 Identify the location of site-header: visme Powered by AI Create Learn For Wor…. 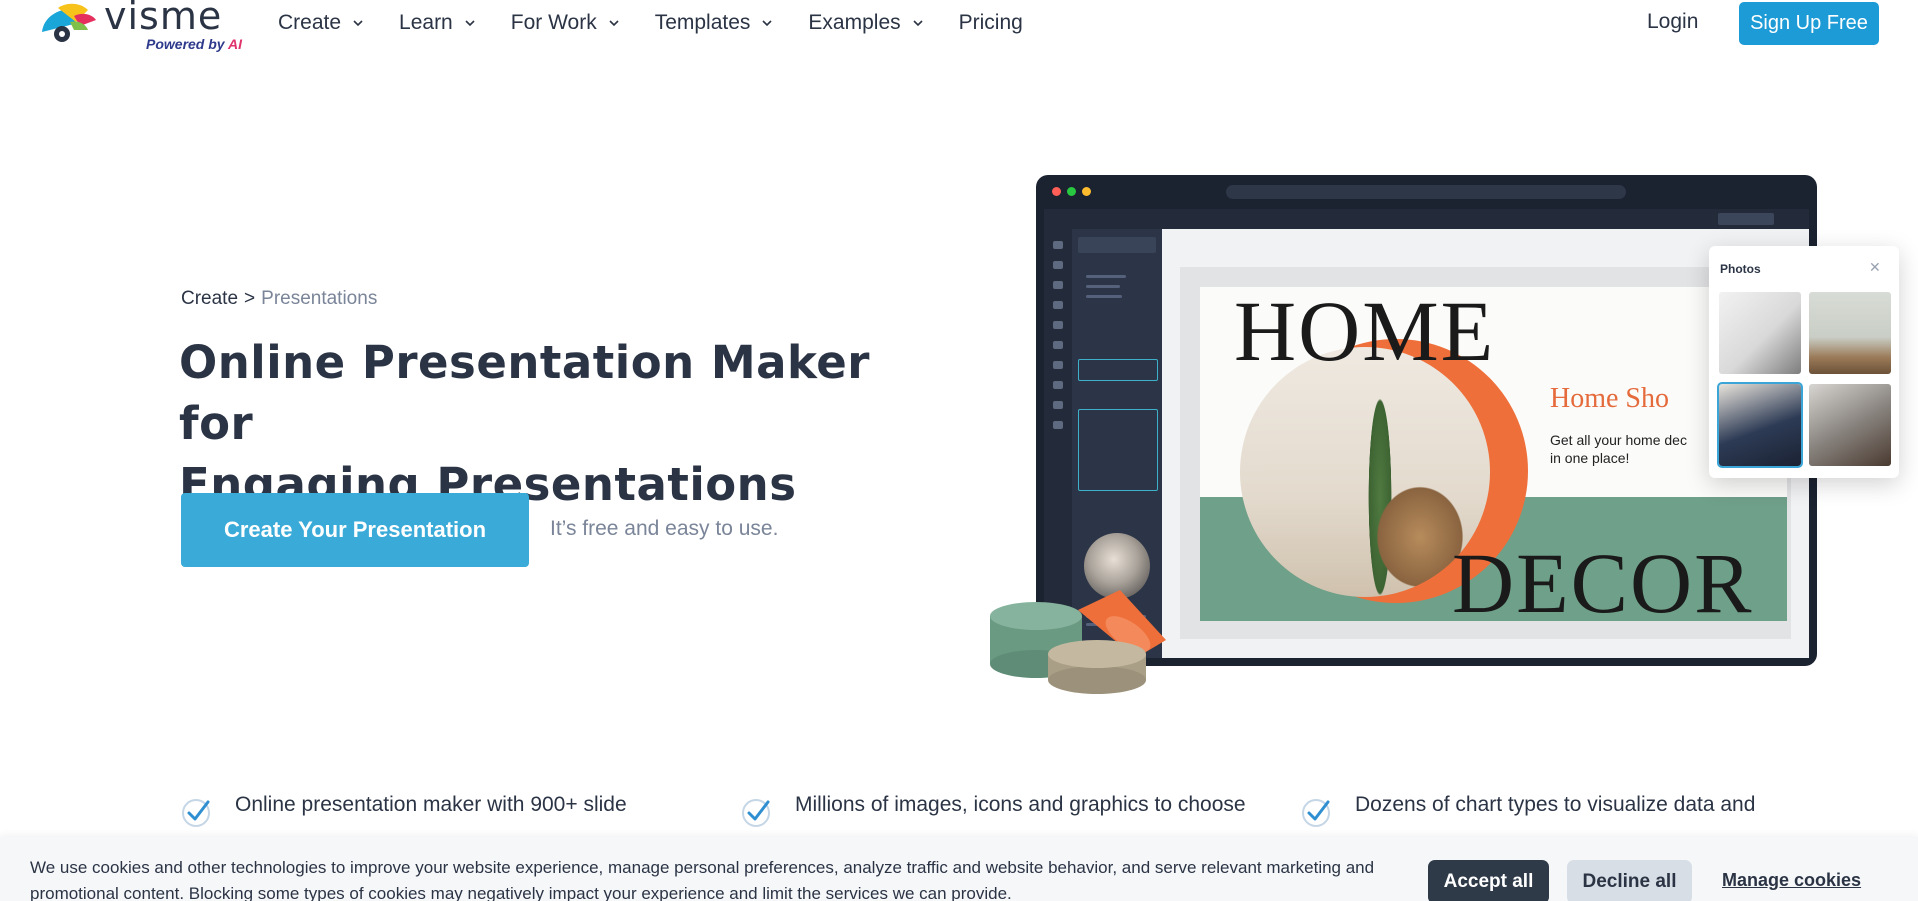
(959, 27).